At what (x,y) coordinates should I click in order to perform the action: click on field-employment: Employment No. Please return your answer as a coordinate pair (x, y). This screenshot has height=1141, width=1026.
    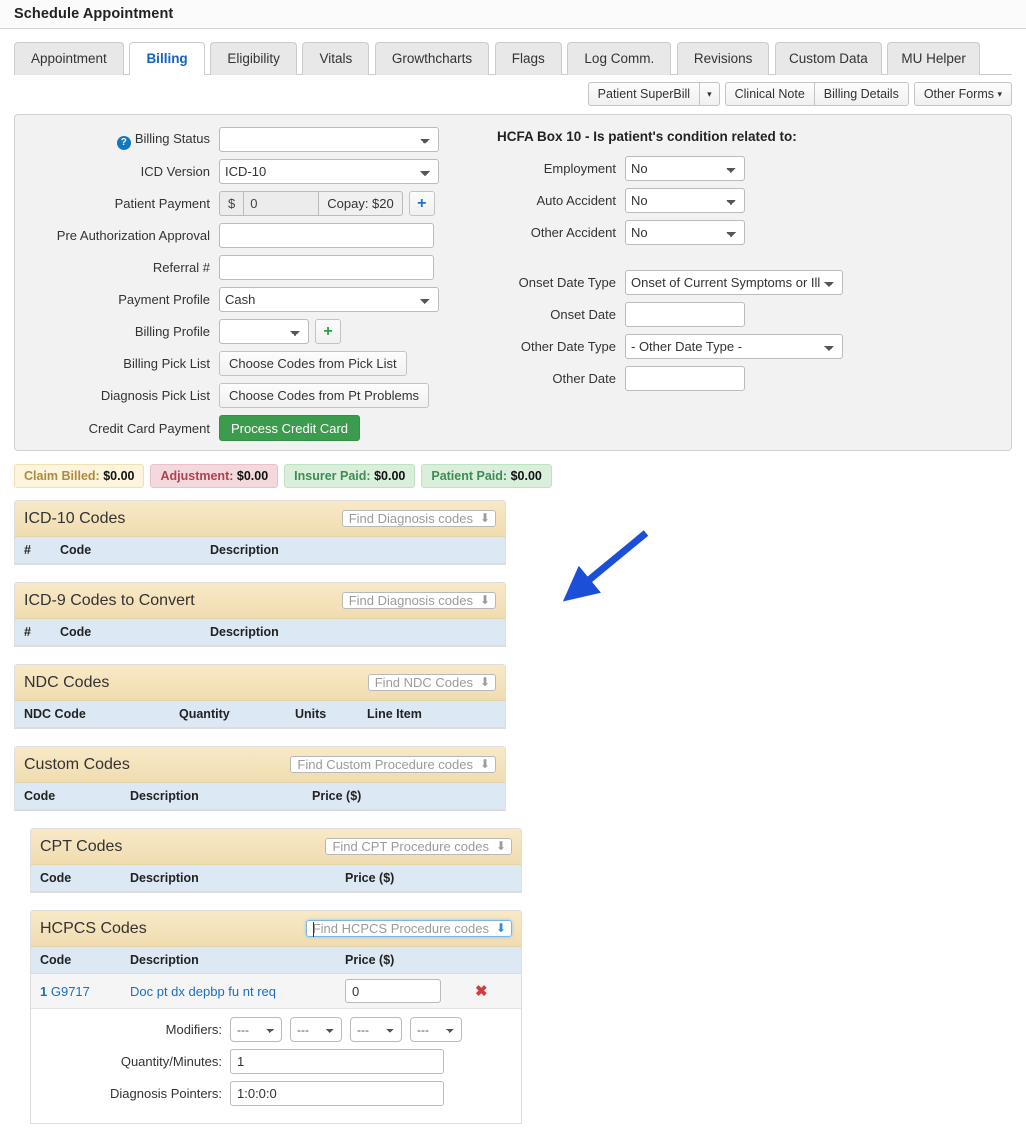
    Looking at the image, I should click on (745, 168).